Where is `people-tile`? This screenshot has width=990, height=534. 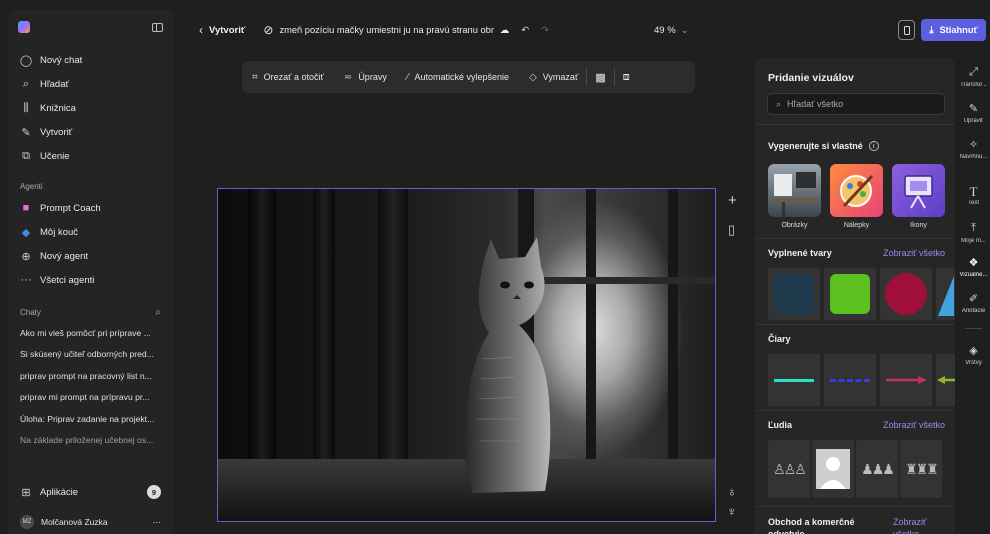 people-tile is located at coordinates (833, 469).